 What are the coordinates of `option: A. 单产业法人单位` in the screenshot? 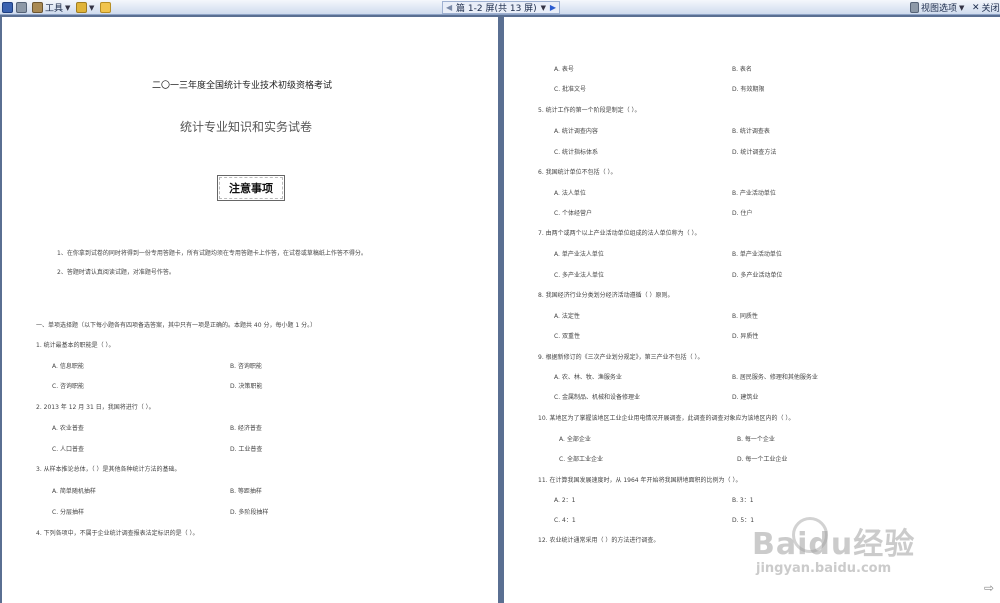 It's located at (579, 254).